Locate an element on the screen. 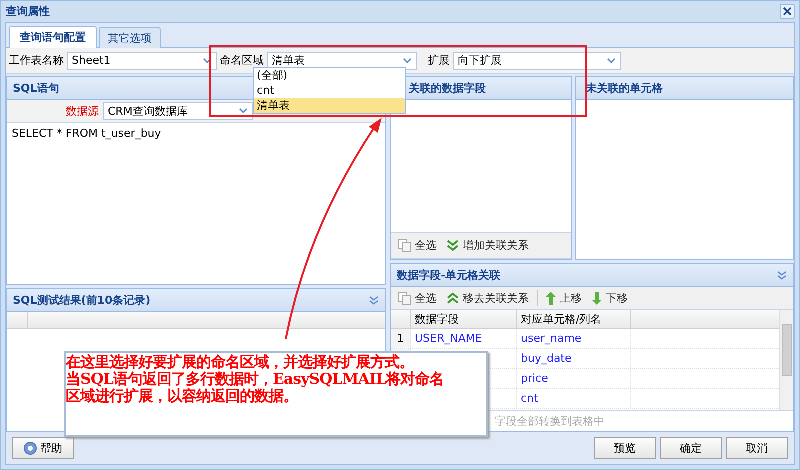 The width and height of the screenshot is (800, 470). arrow-up-icon is located at coordinates (551, 298).